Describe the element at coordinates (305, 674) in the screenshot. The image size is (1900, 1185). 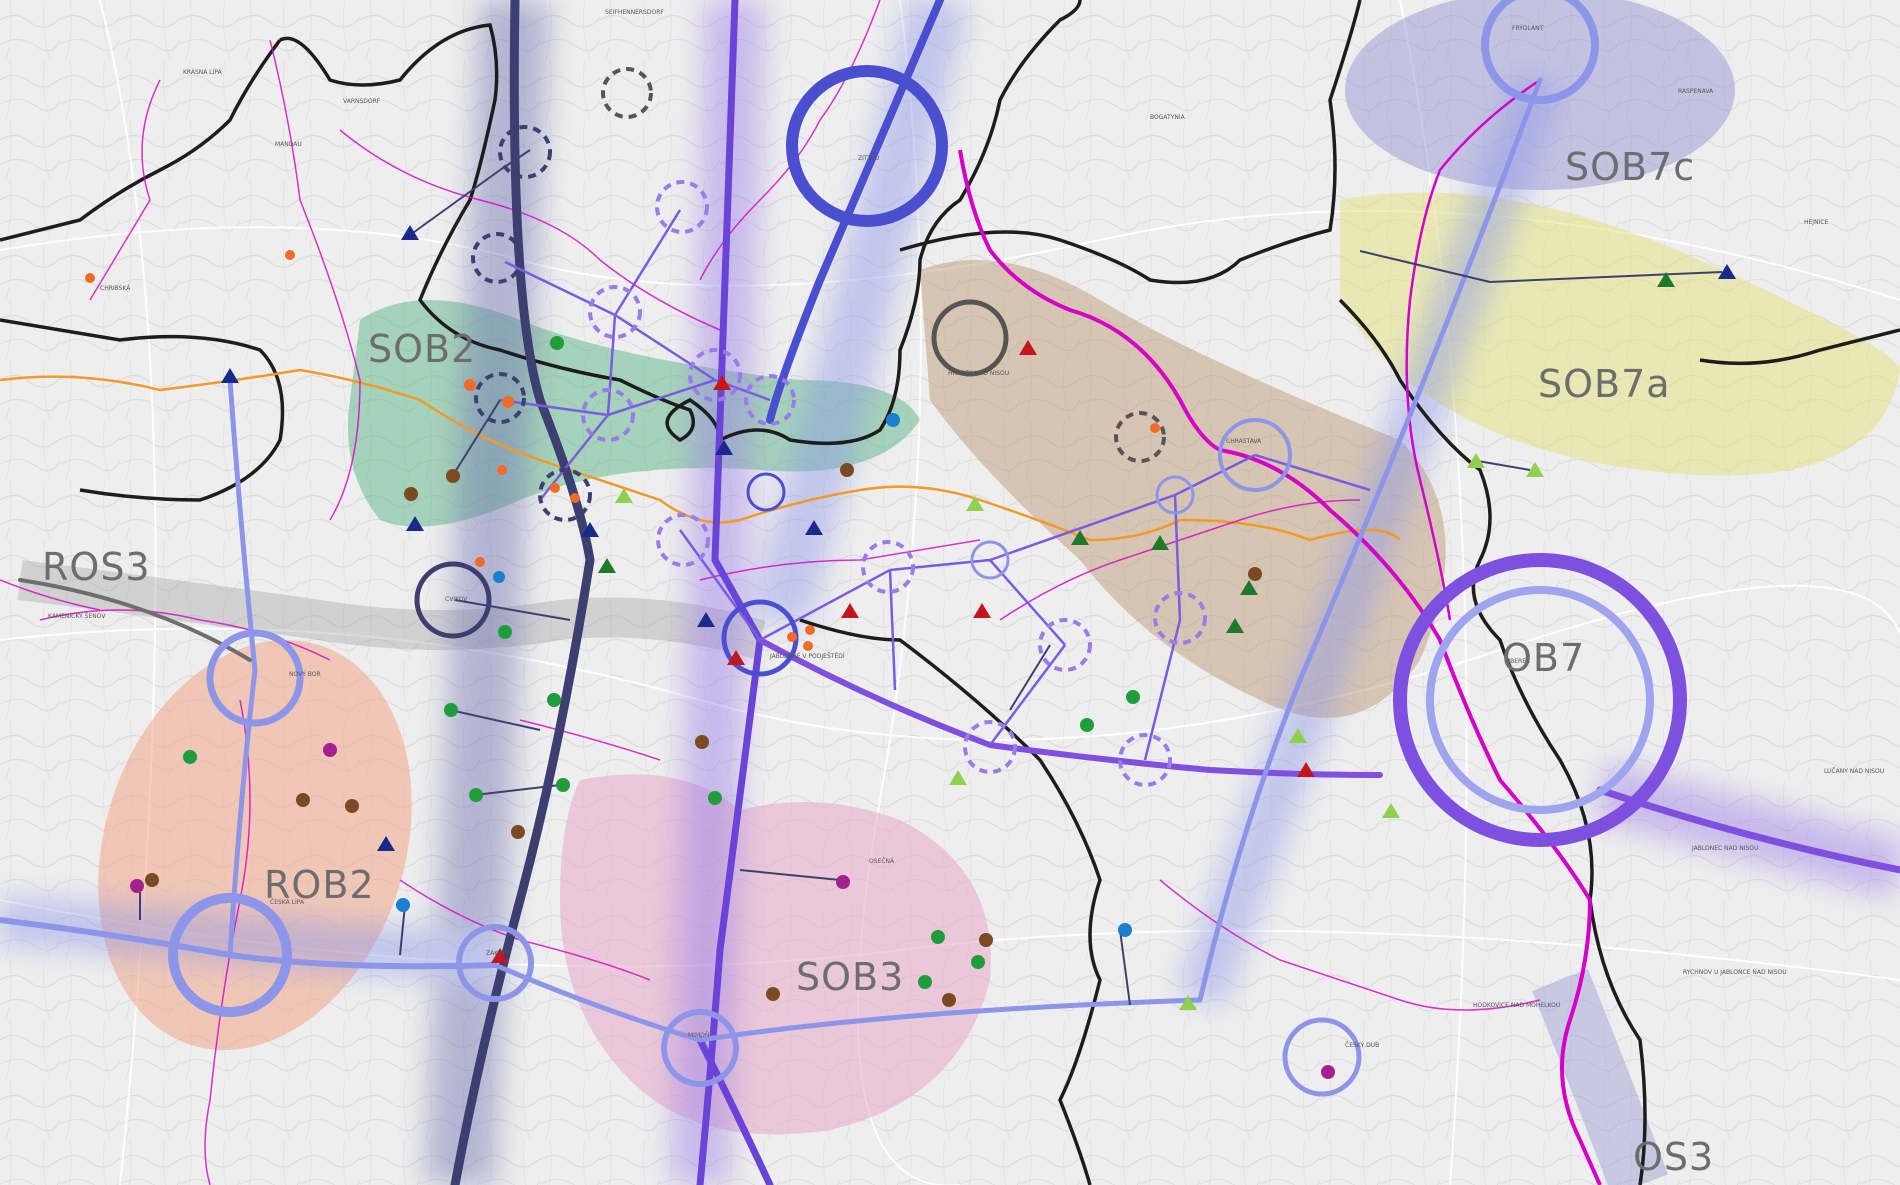
I see `svg-text: NOVÝ BOR` at that location.